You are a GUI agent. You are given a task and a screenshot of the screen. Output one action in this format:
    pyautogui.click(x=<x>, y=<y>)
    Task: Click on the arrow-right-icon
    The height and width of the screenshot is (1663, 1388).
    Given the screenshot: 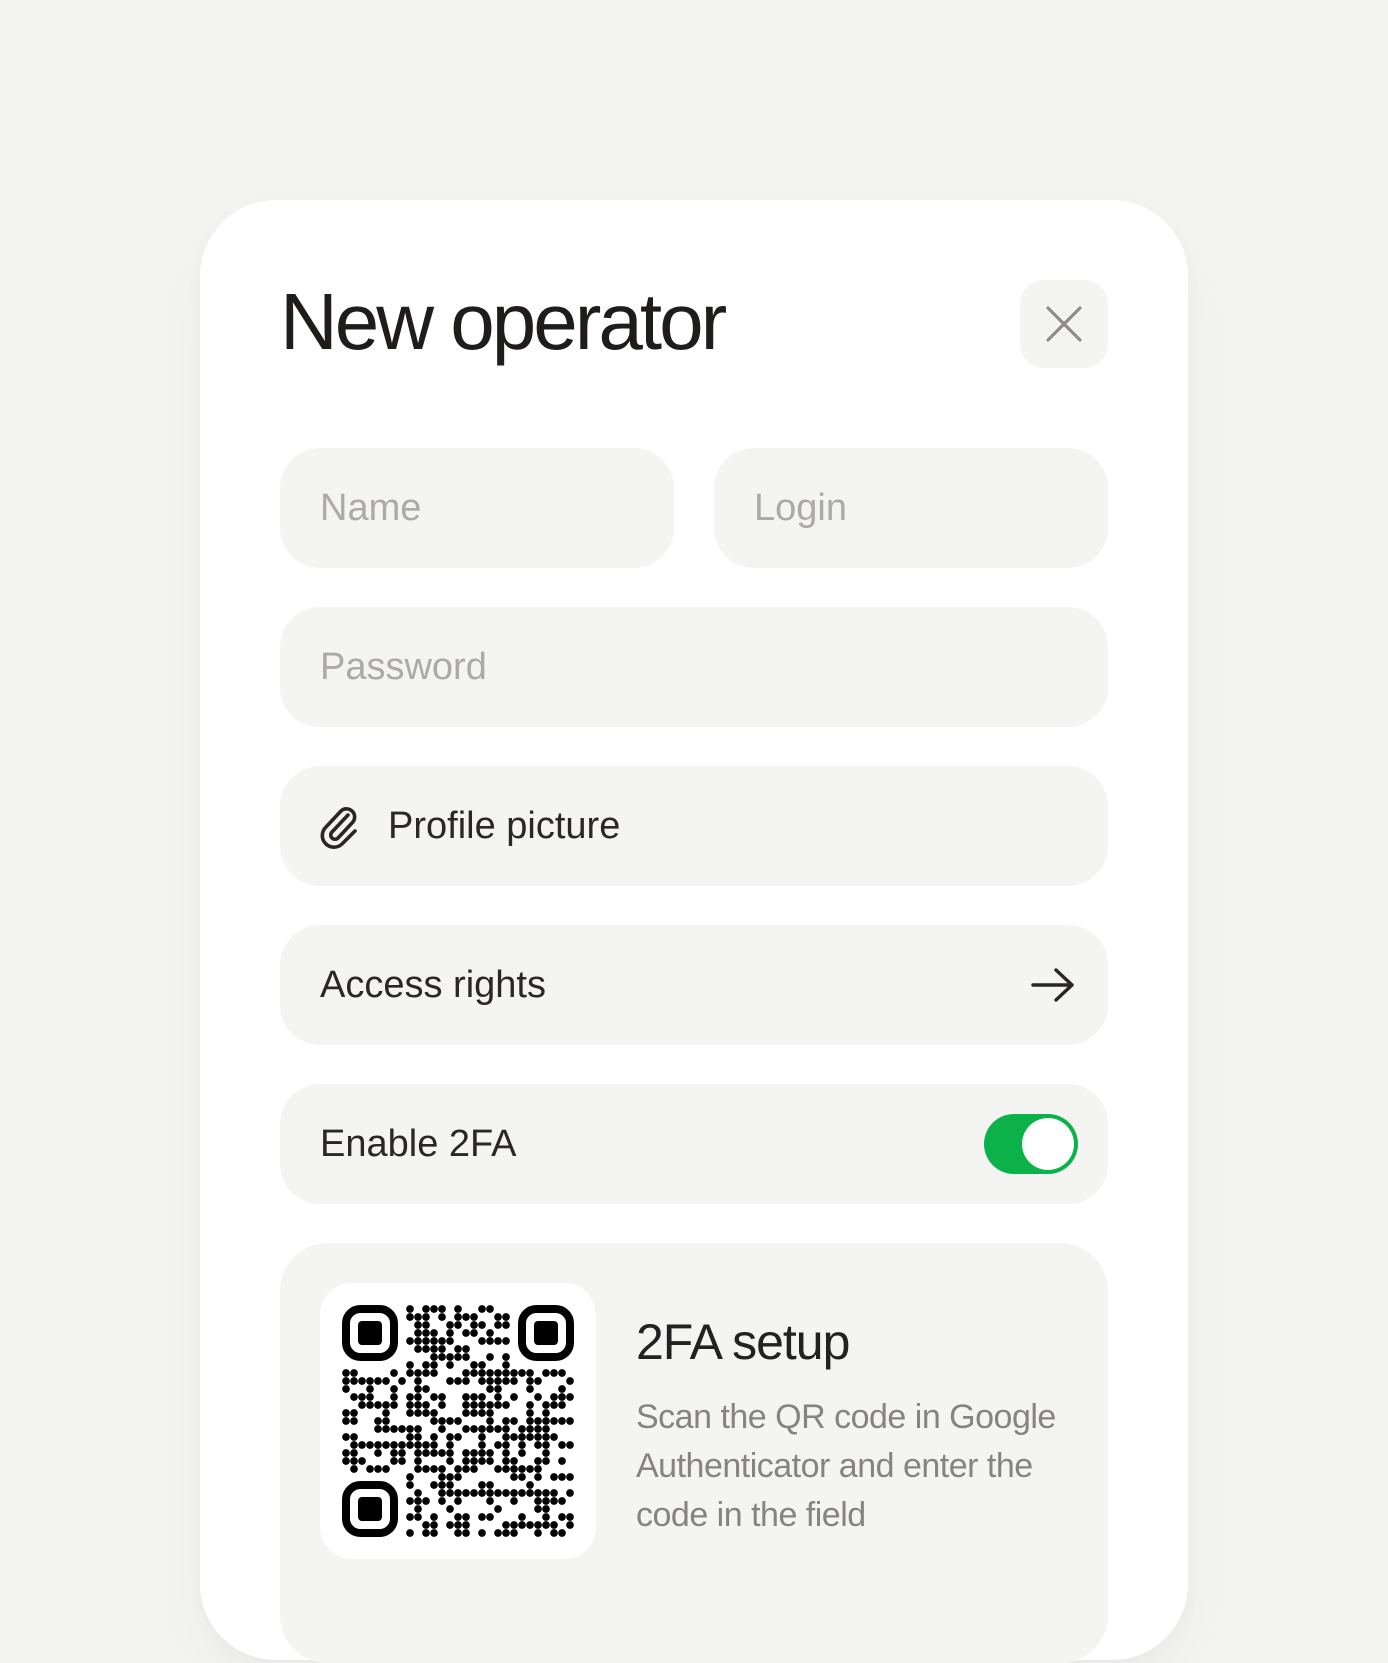 What is the action you would take?
    pyautogui.click(x=1052, y=985)
    